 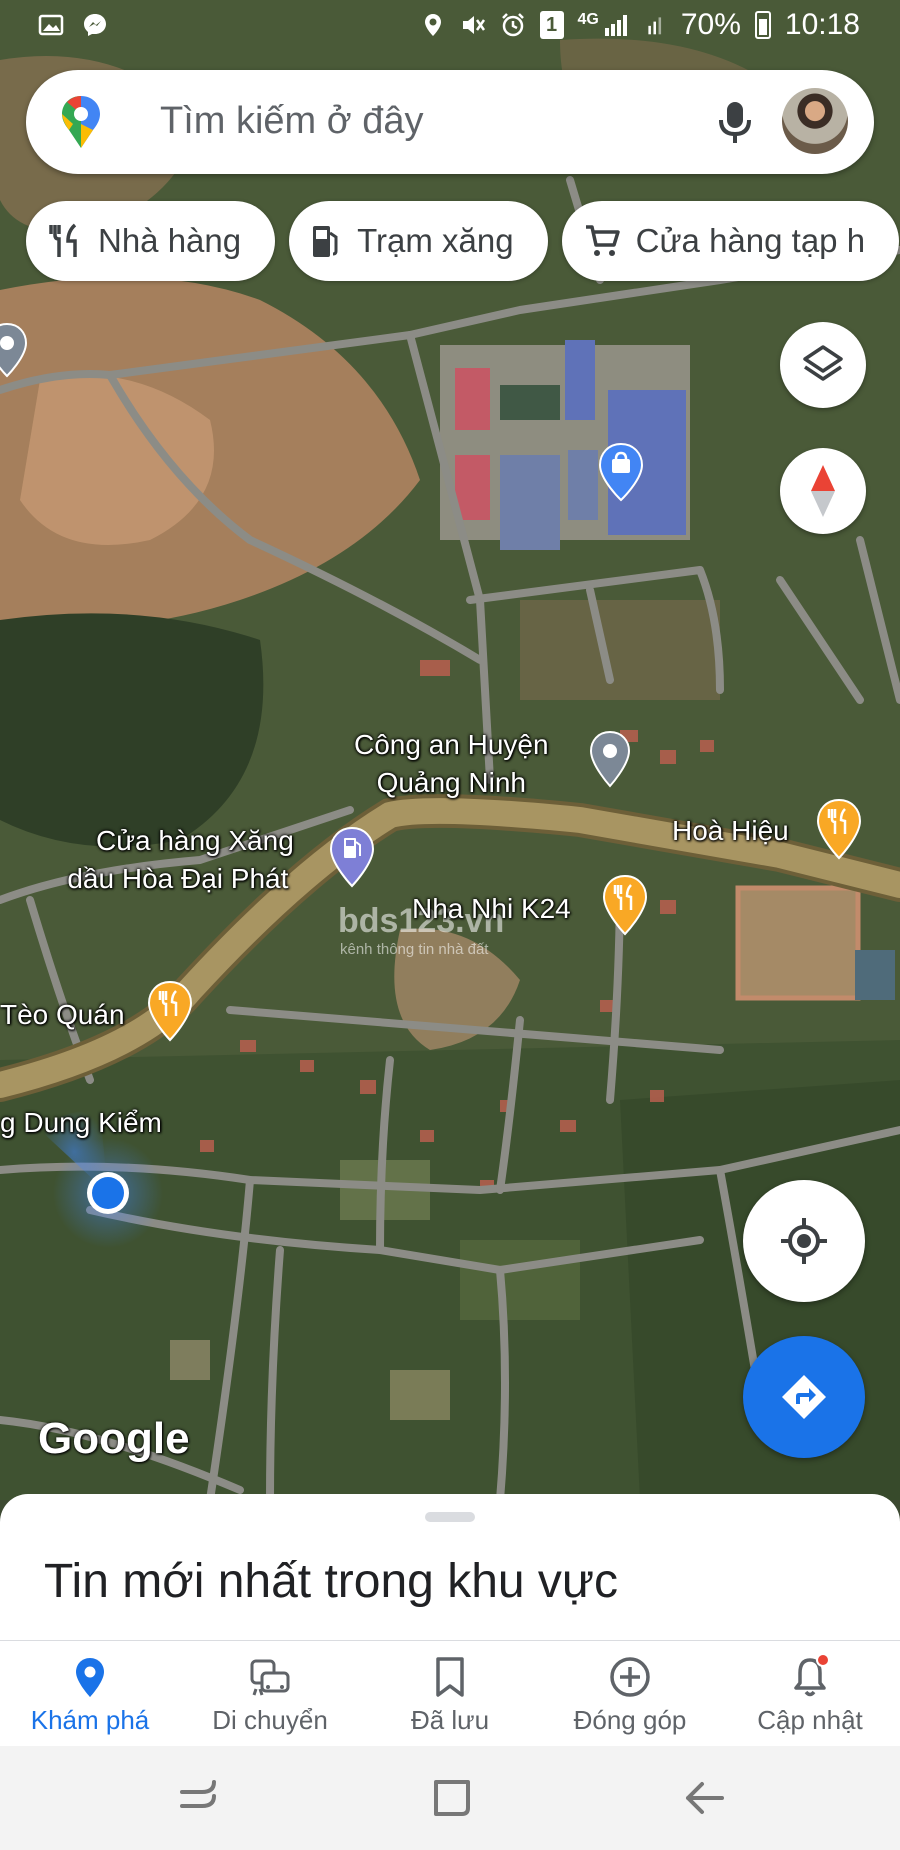 What do you see at coordinates (270, 1677) in the screenshot?
I see `commute-icon` at bounding box center [270, 1677].